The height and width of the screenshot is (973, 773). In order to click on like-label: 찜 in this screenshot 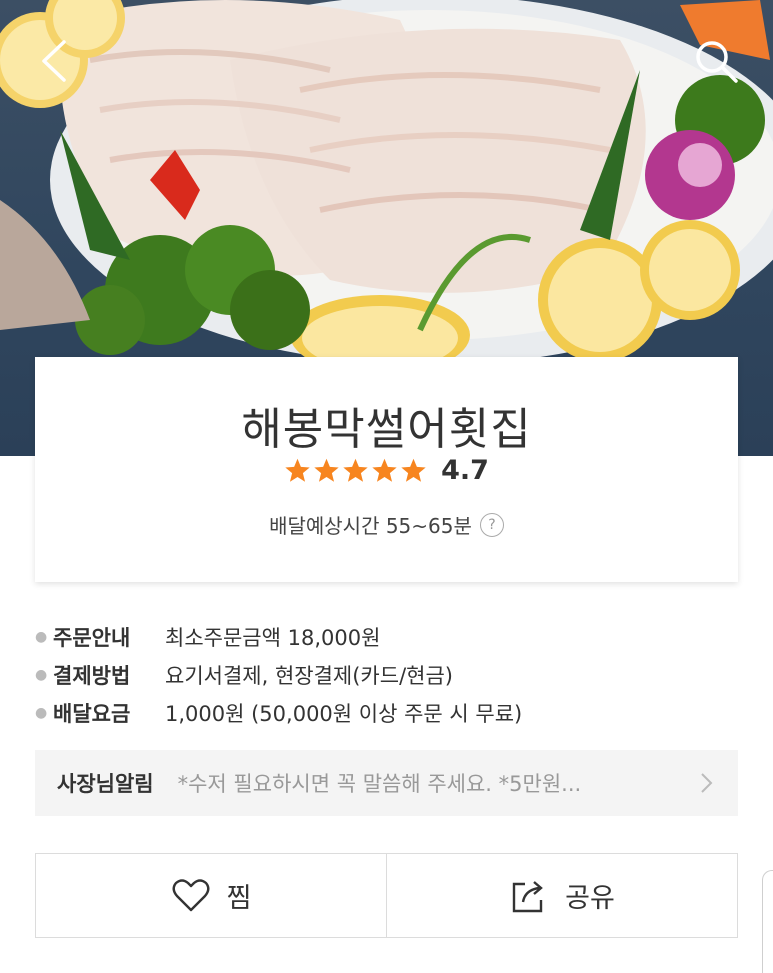, I will do `click(239, 898)`.